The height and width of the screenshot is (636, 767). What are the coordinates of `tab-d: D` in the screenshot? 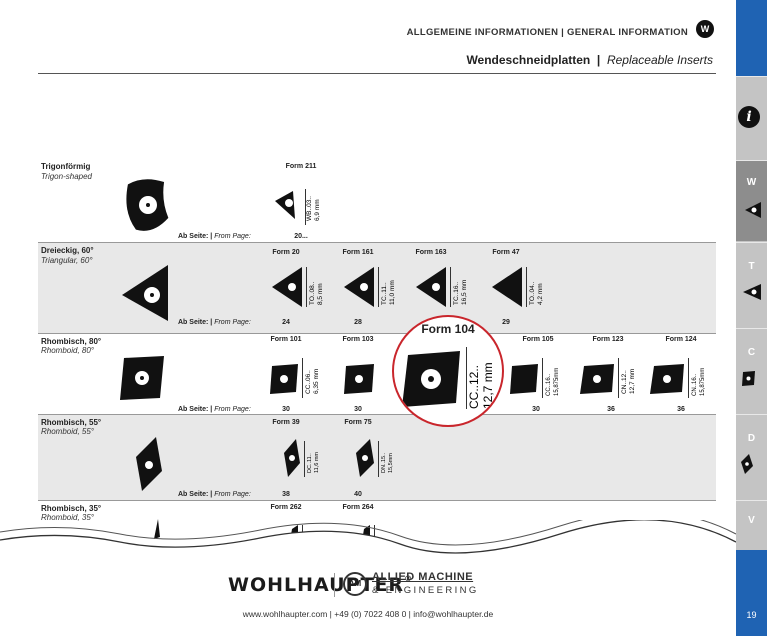 It's located at (751, 457).